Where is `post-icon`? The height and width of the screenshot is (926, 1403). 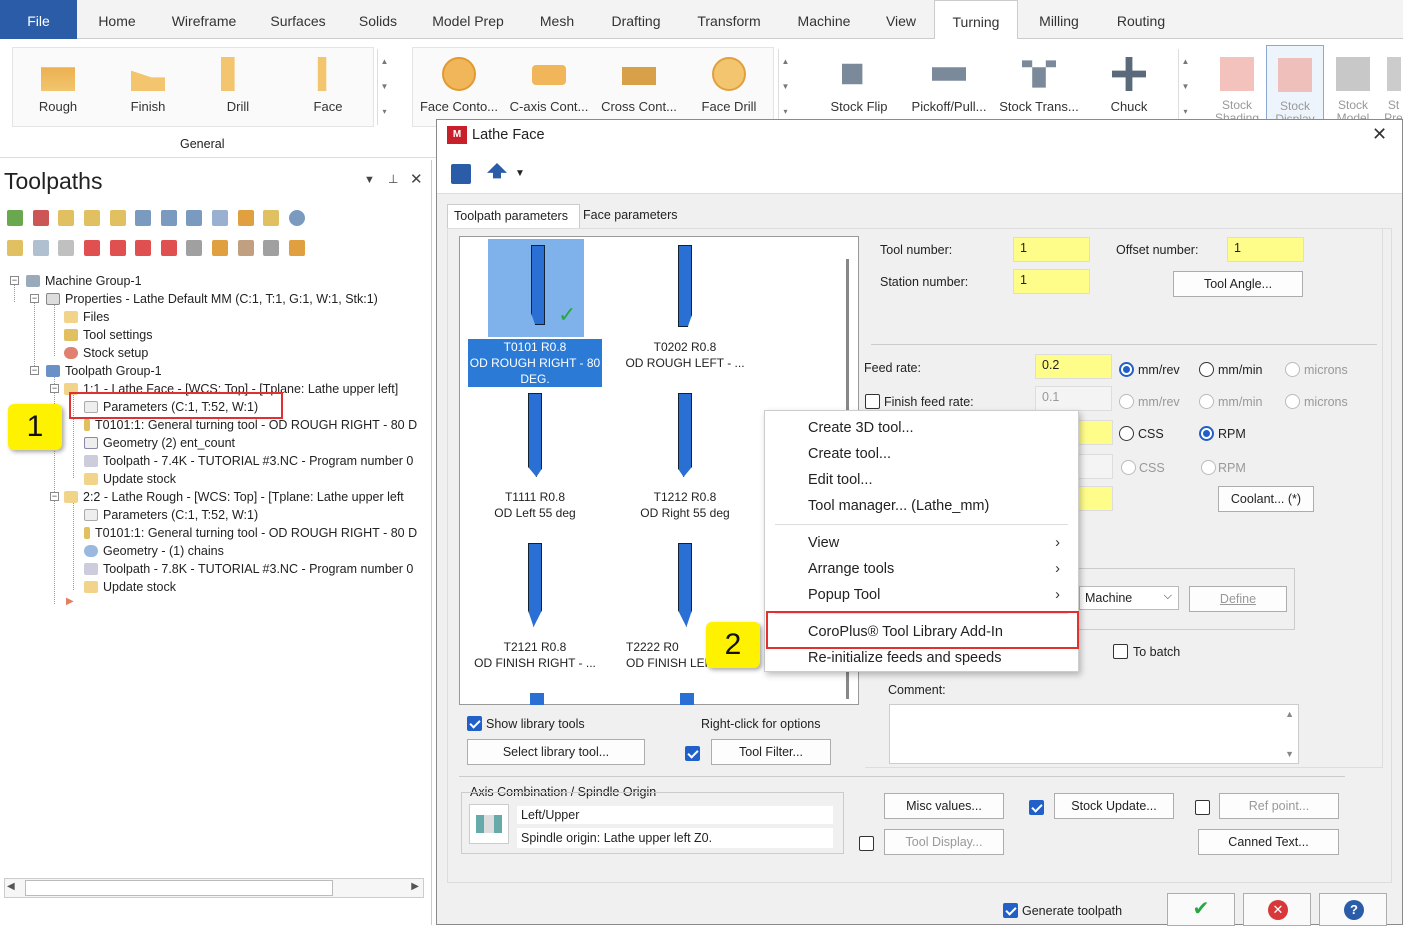
post-icon is located at coordinates (194, 218).